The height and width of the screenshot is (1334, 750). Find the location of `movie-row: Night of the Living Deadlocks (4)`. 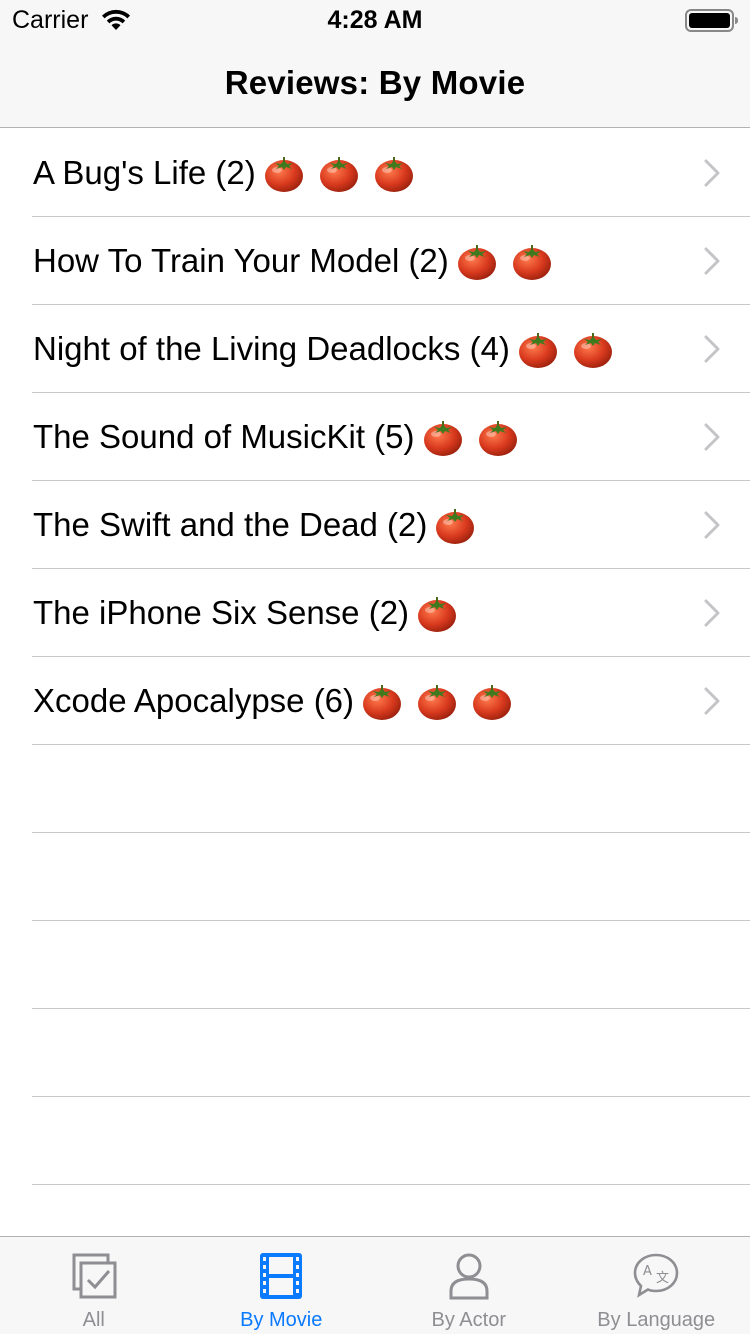

movie-row: Night of the Living Deadlocks (4) is located at coordinates (375, 349).